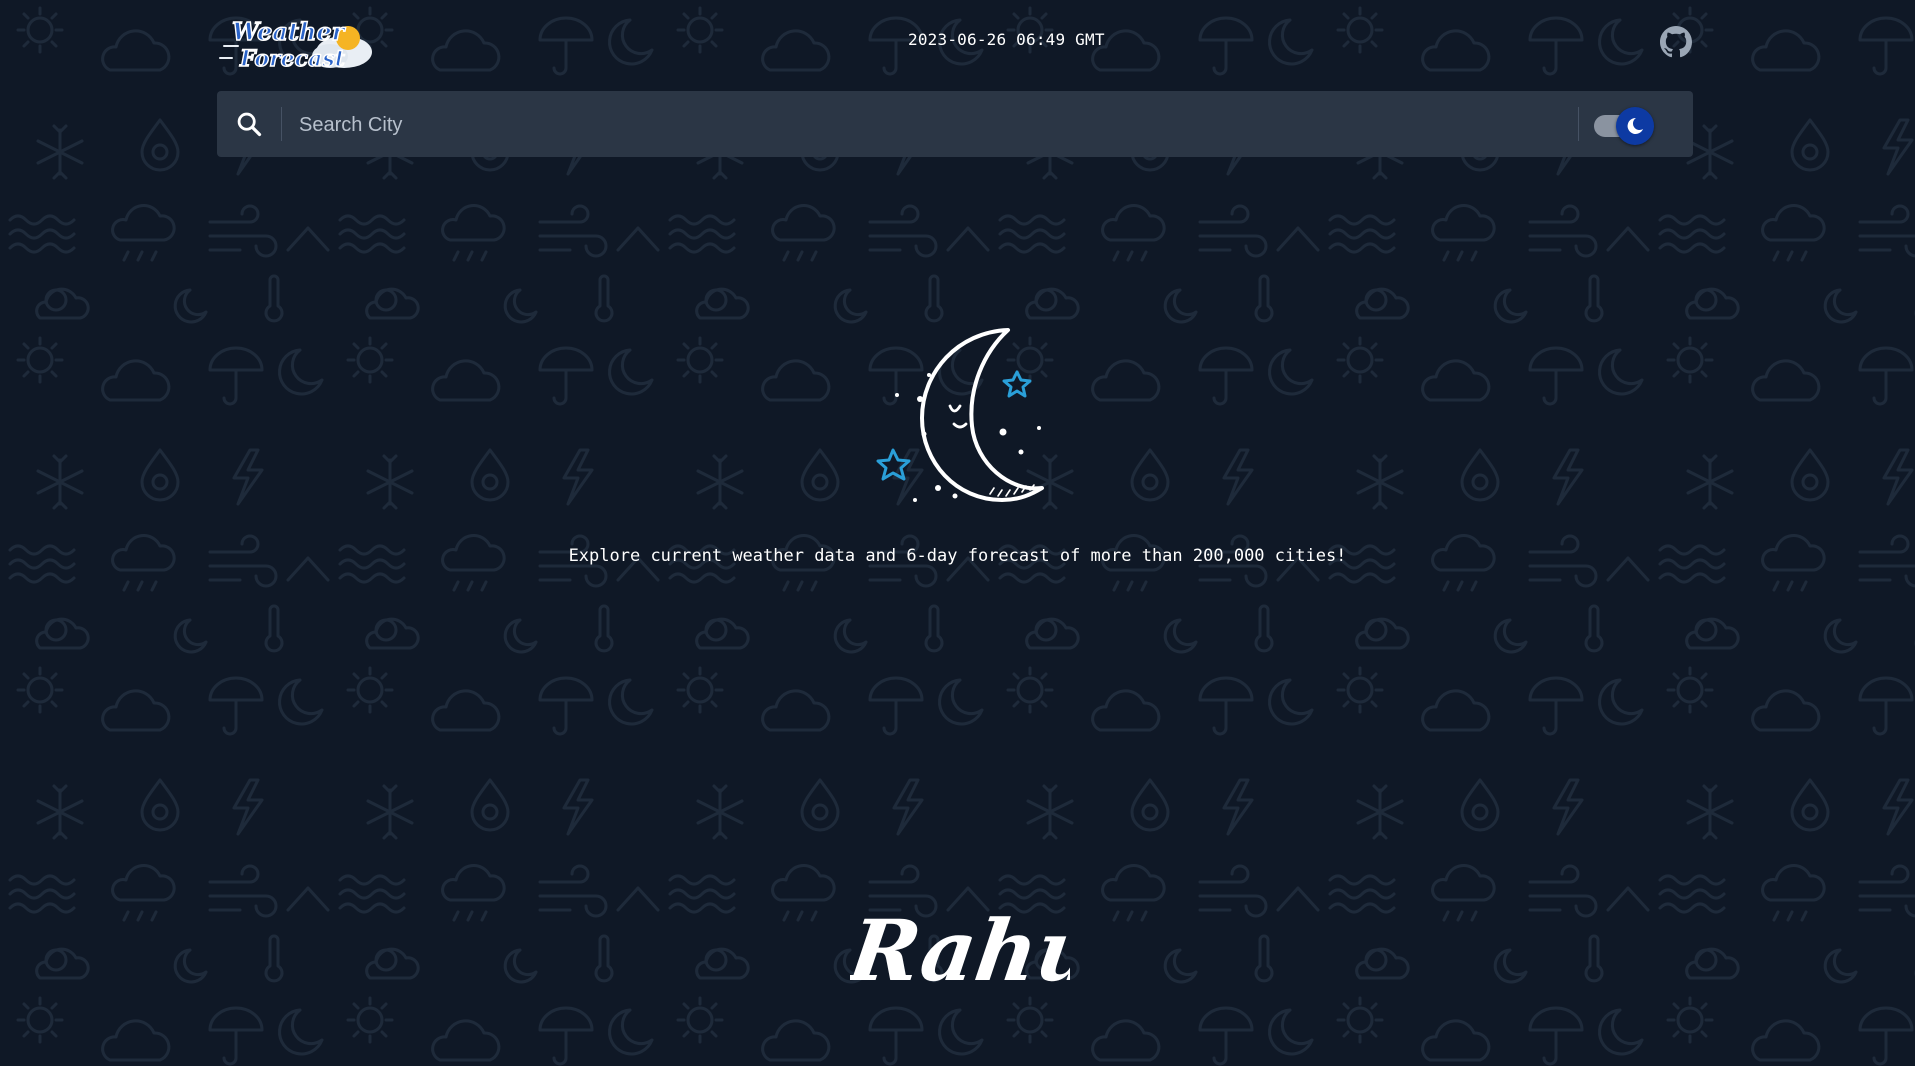  What do you see at coordinates (955, 414) in the screenshot?
I see `sleeping-moon-illustration` at bounding box center [955, 414].